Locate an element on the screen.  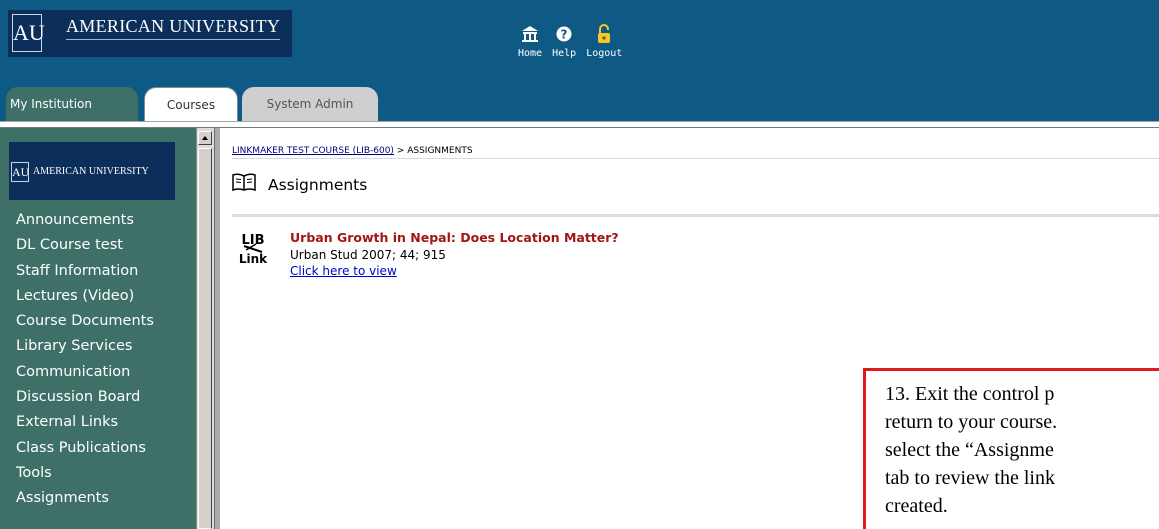
tab-my-institution: My Institution is located at coordinates (72, 104).